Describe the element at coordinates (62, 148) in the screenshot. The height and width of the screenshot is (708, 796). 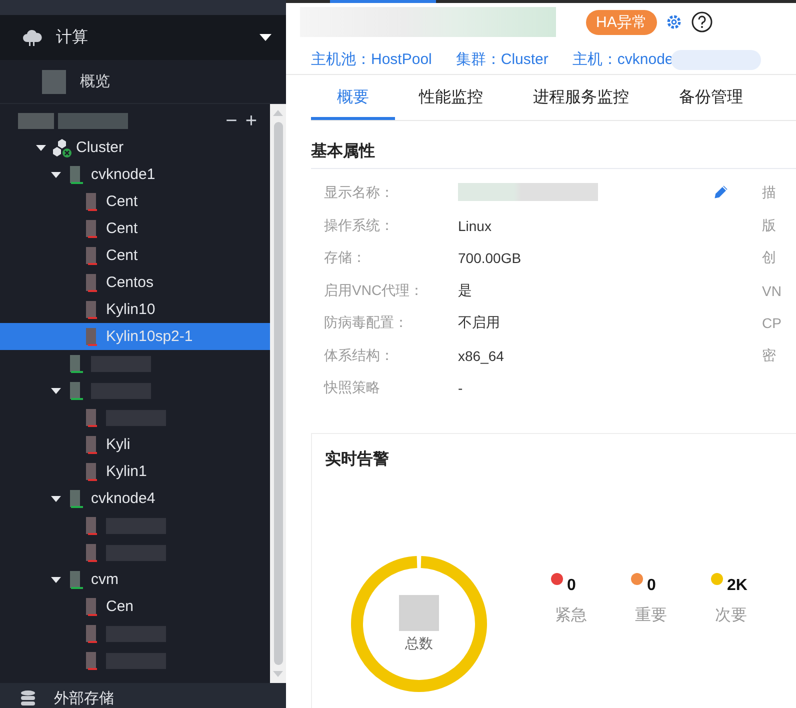
I see `cluster-icon` at that location.